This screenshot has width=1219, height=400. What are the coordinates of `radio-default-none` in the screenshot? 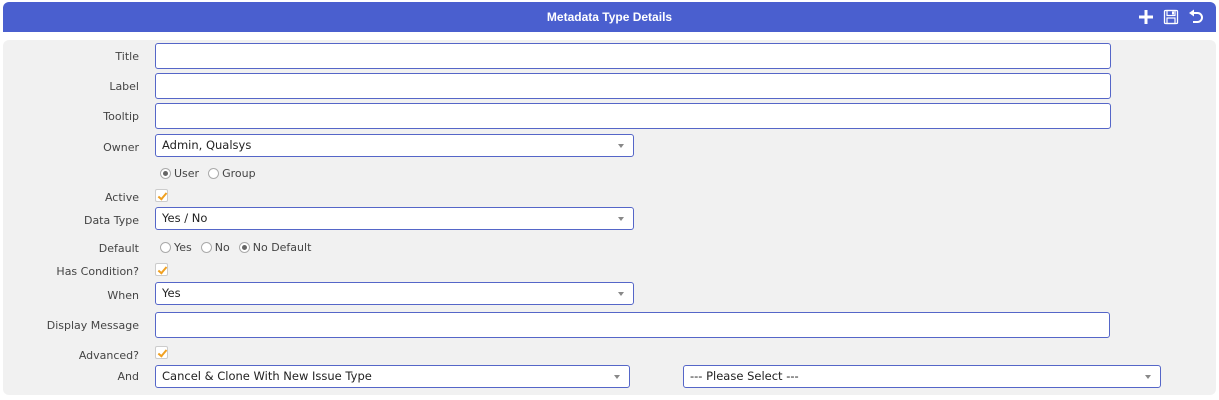 It's located at (244, 247).